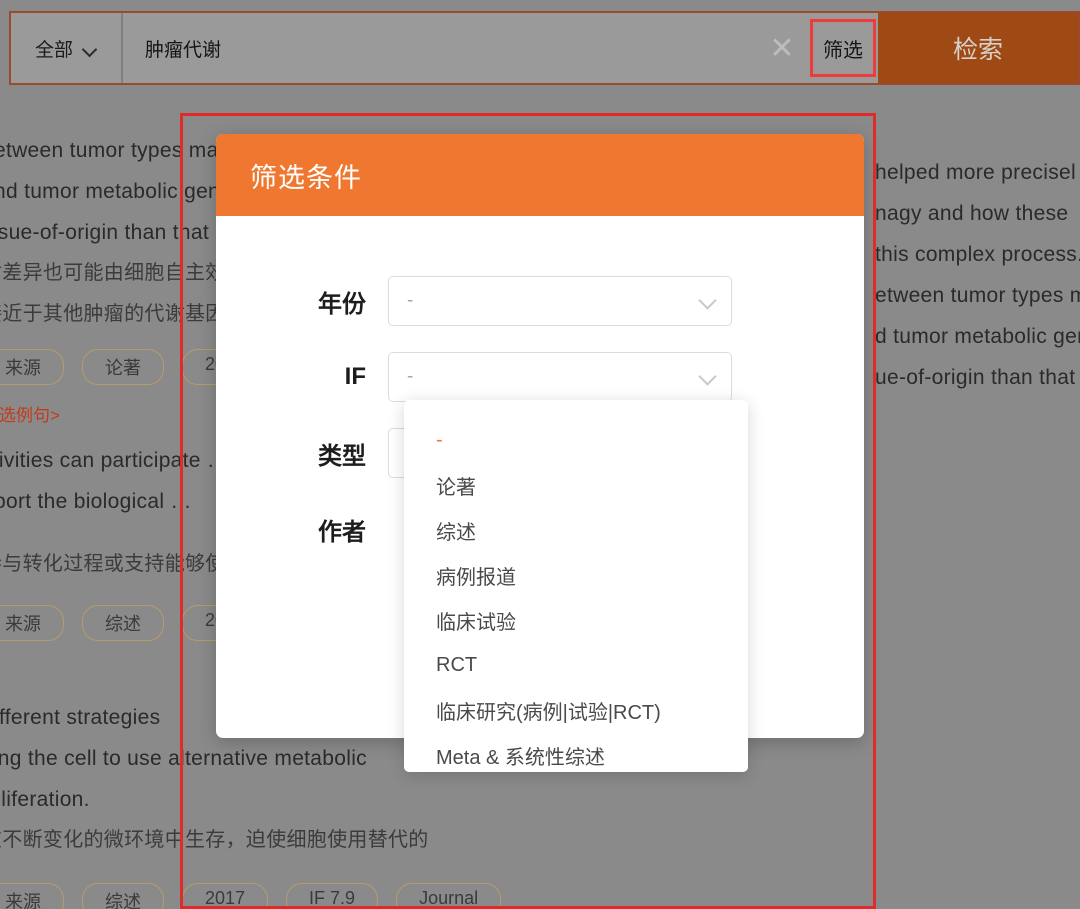 This screenshot has height=909, width=1080. I want to click on search-input-value: 肿瘤代谢, so click(183, 50).